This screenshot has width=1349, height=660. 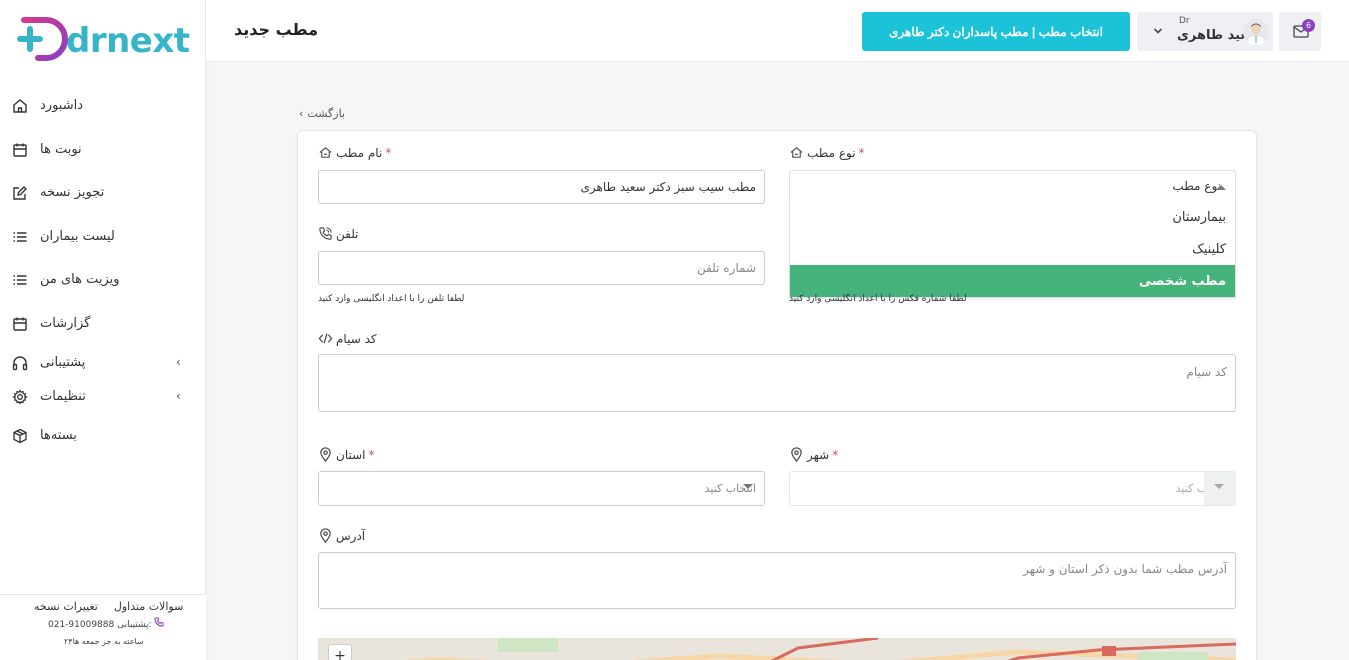 I want to click on clinic-type-option-clinic: کلینیک, so click(x=1012, y=249).